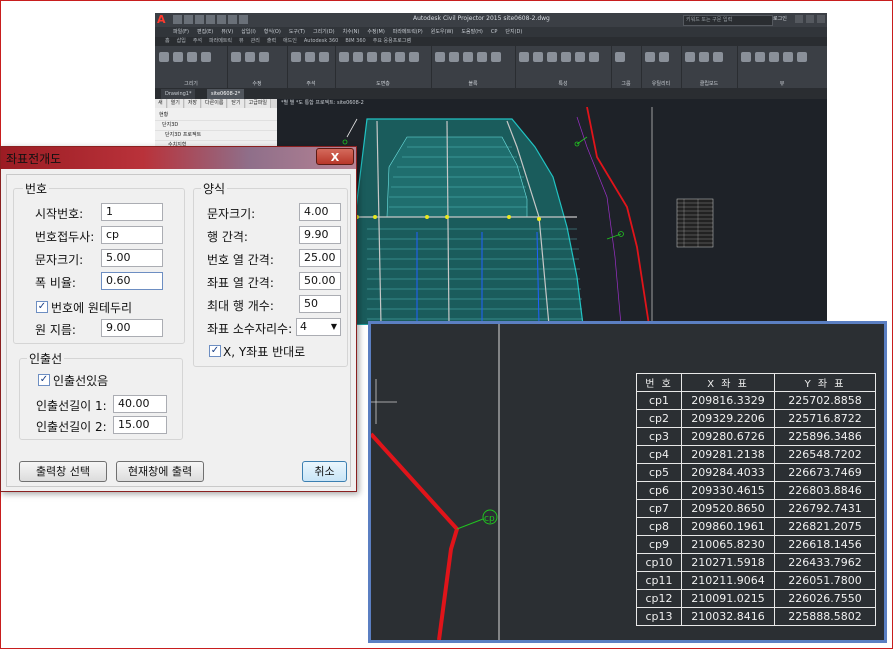 This screenshot has height=649, width=893. What do you see at coordinates (132, 281) in the screenshot?
I see `width-ratio-input: 0.60` at bounding box center [132, 281].